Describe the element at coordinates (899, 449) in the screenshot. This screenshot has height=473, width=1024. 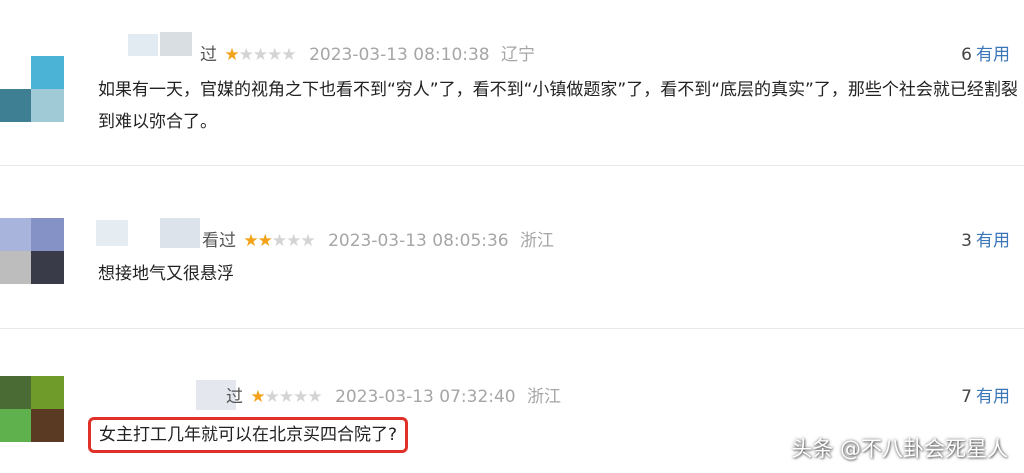
I see `watermark: 头条 @不八卦会死星人` at that location.